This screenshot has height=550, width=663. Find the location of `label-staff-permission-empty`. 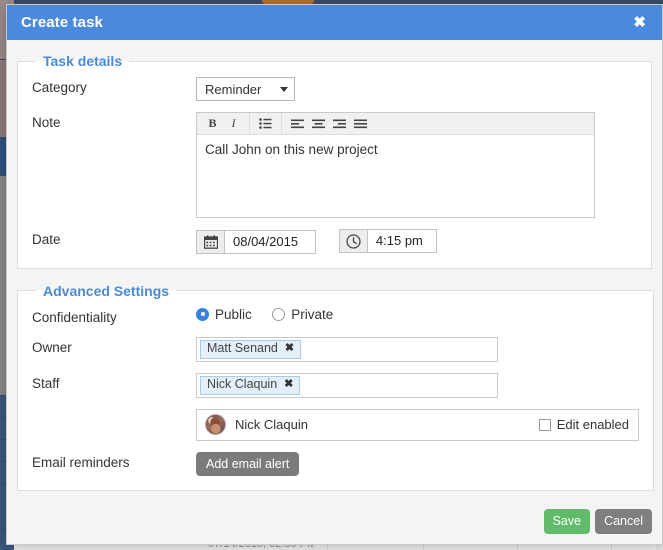

label-staff-permission-empty is located at coordinates (114, 410).